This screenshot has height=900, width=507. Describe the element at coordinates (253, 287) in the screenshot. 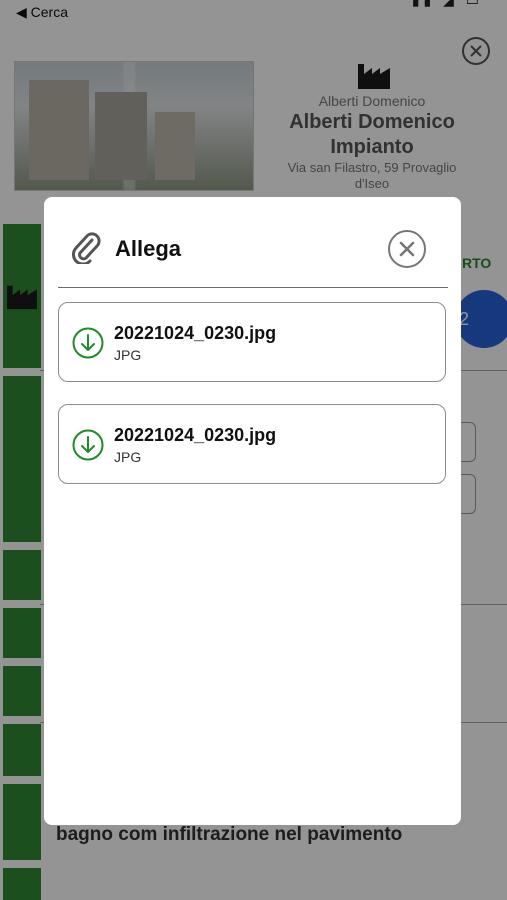

I see `modal-divider` at that location.